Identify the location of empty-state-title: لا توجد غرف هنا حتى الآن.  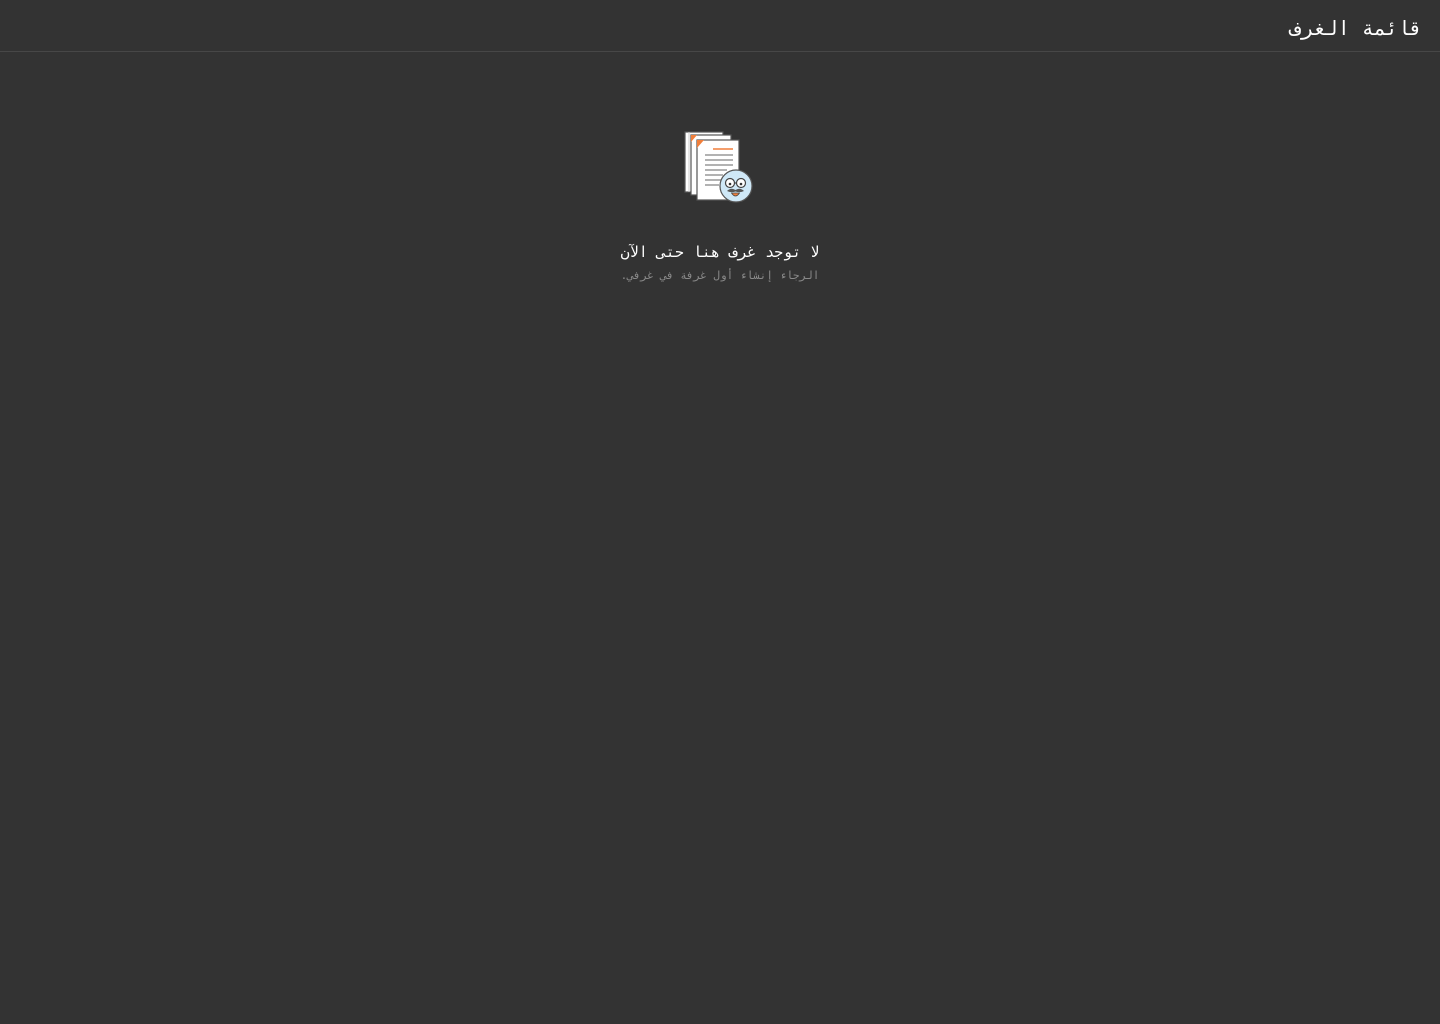
(720, 252).